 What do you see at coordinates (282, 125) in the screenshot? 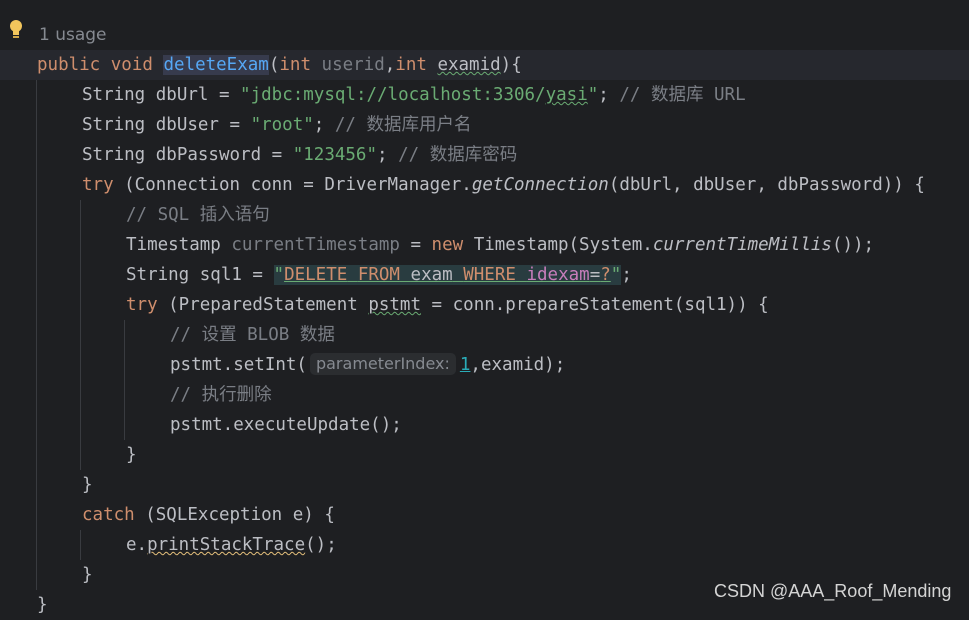
I see `string-literal: "root"` at bounding box center [282, 125].